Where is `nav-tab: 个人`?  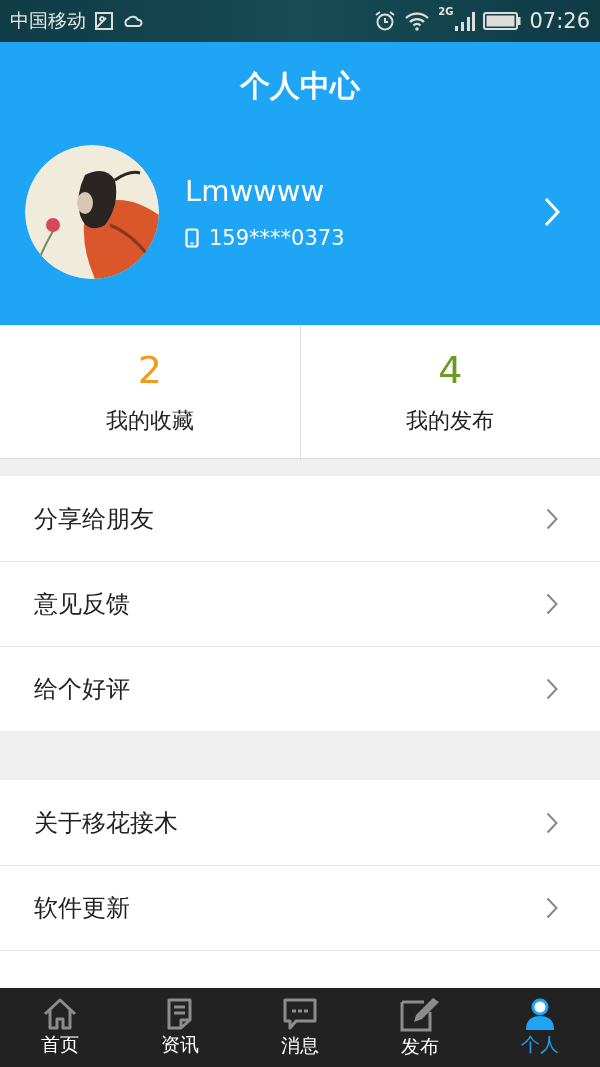 nav-tab: 个人 is located at coordinates (540, 1027).